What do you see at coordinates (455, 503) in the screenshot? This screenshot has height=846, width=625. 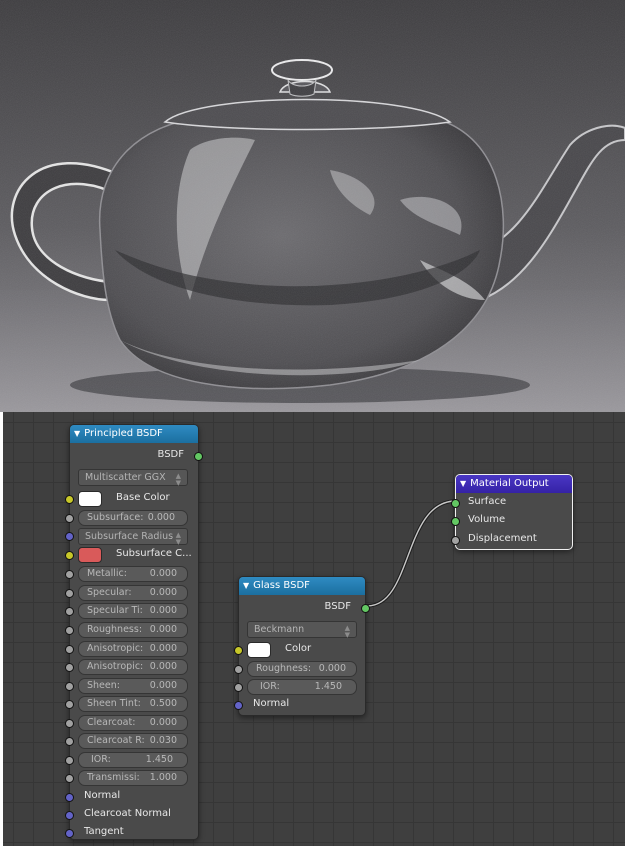 I see `surface-socket` at bounding box center [455, 503].